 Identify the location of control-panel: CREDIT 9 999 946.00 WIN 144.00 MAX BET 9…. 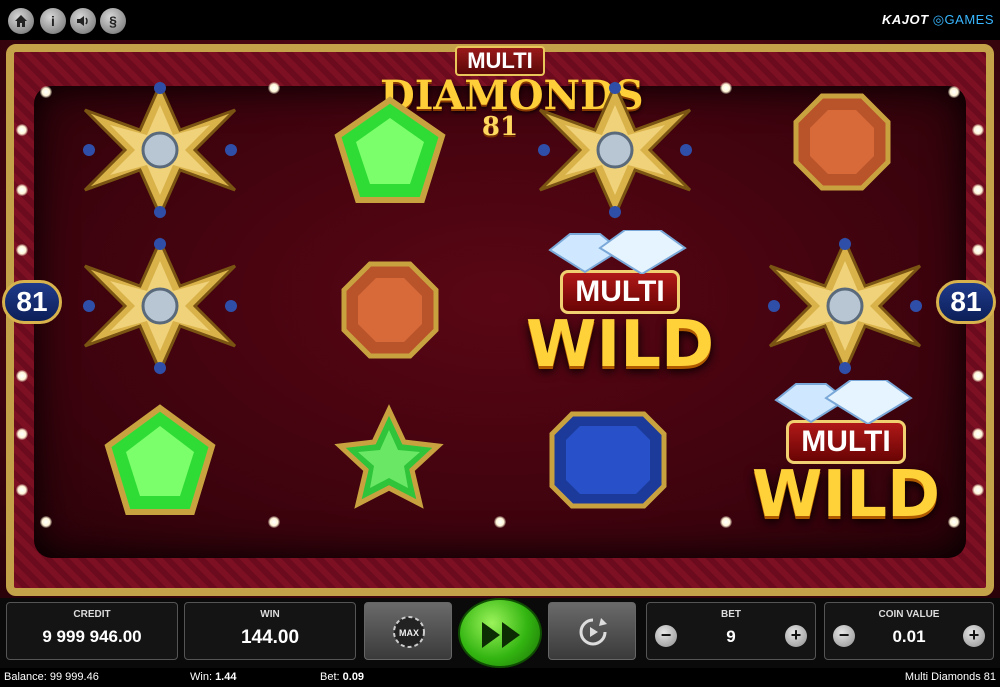
(500, 633).